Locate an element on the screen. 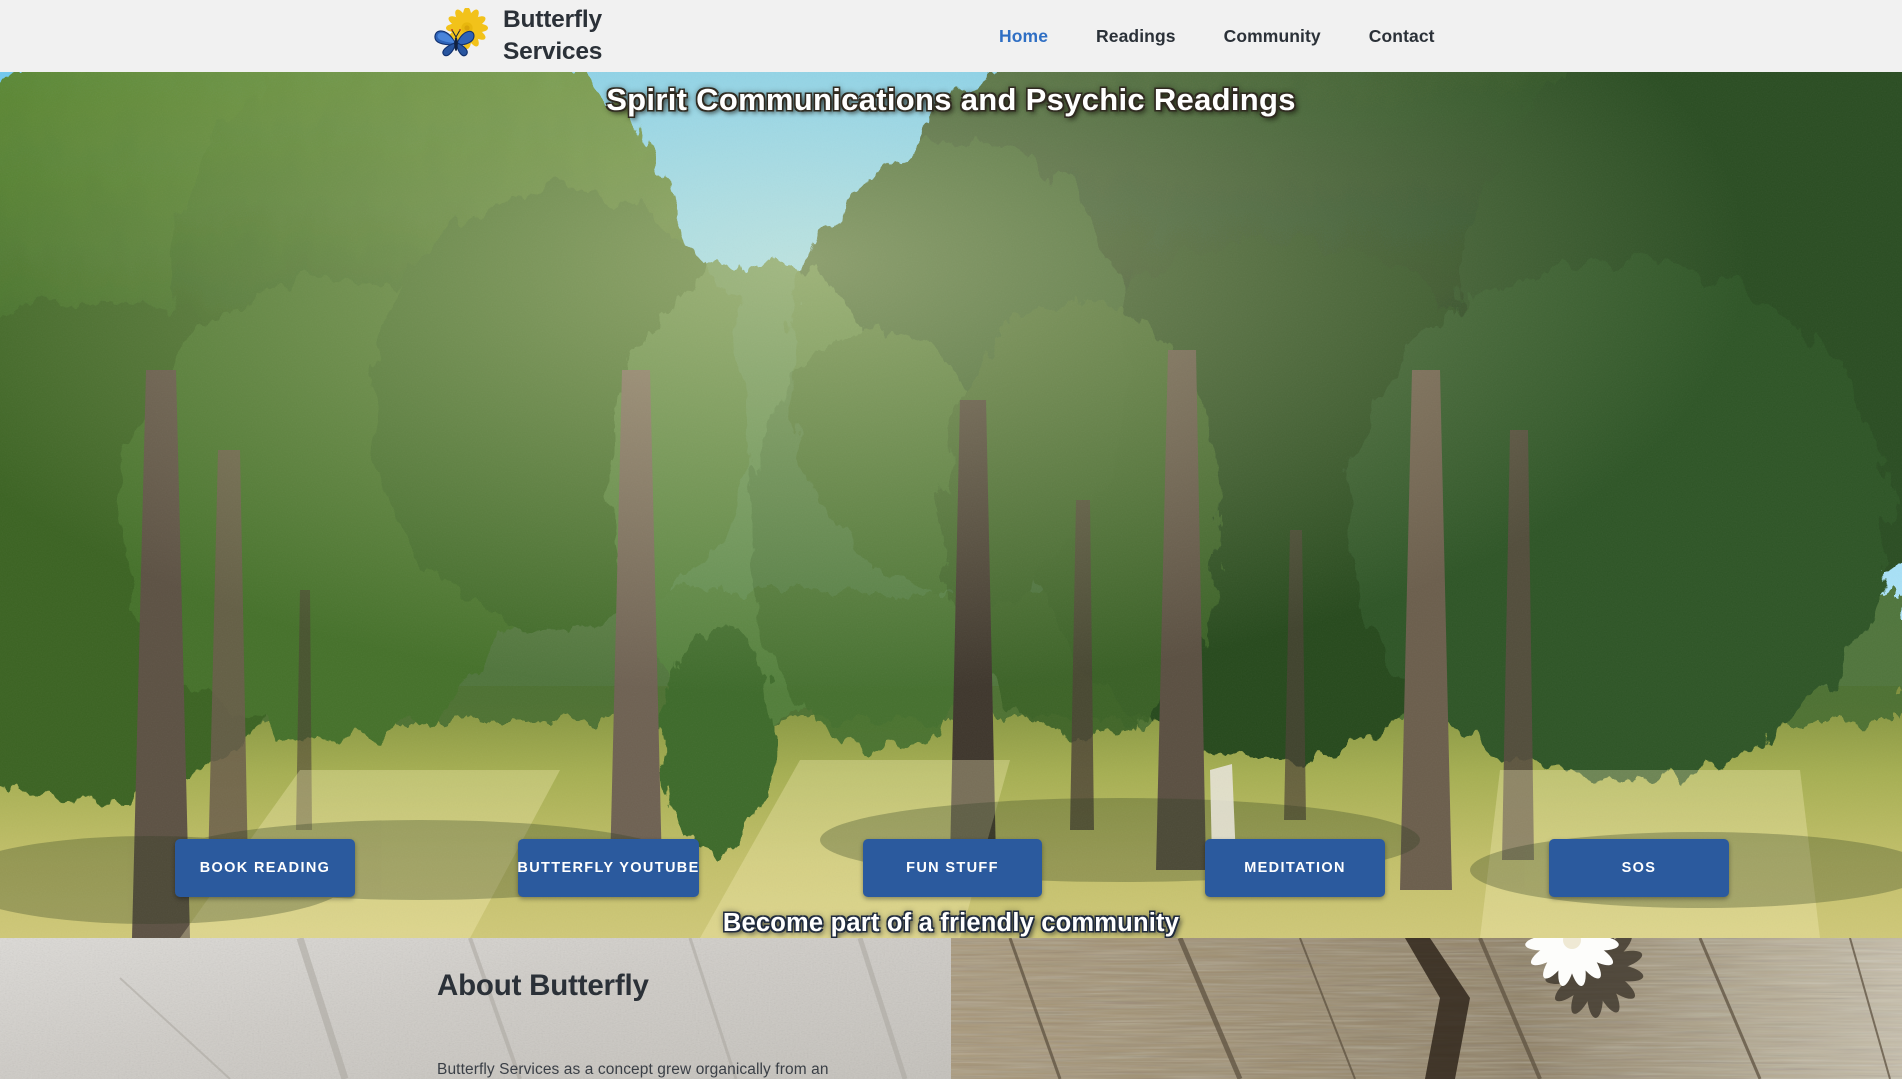  meditation-button: MEDITATION is located at coordinates (1295, 868).